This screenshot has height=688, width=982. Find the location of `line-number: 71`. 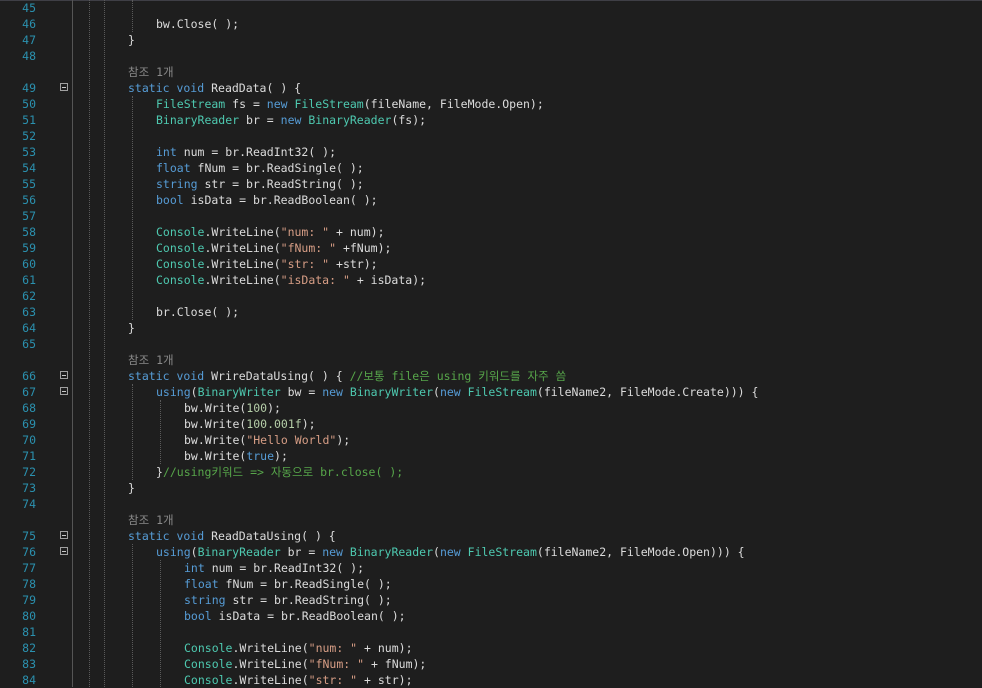

line-number: 71 is located at coordinates (29, 456).